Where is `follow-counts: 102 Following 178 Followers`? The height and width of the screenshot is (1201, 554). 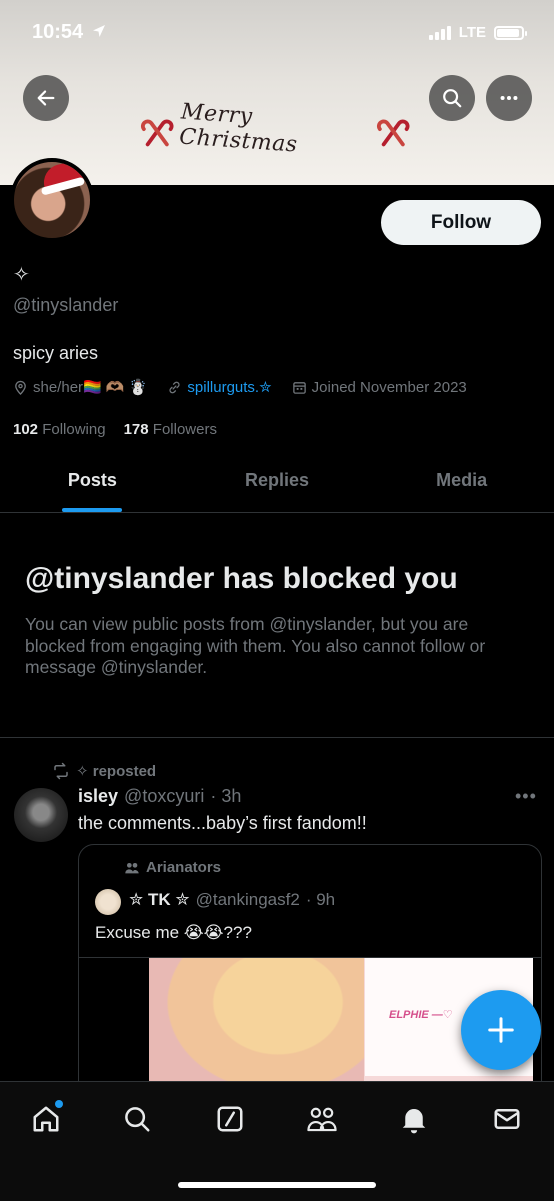
follow-counts: 102 Following 178 Followers is located at coordinates (115, 429).